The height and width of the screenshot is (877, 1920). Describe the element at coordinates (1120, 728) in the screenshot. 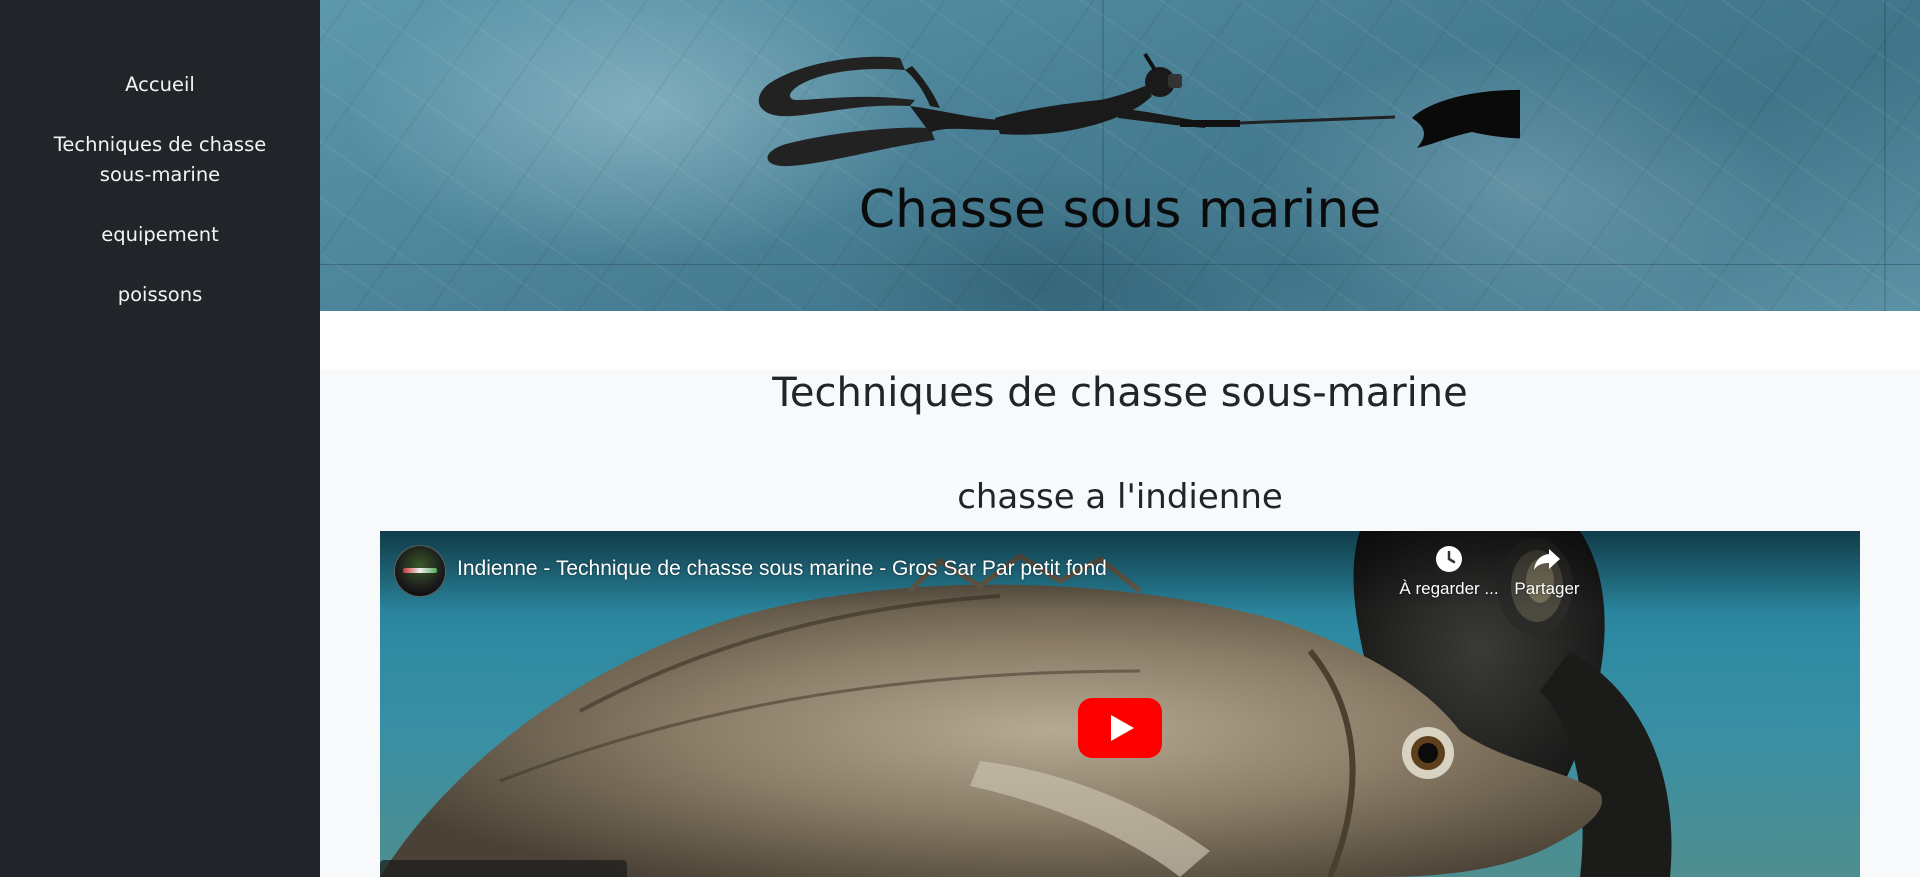

I see `play-icon` at that location.